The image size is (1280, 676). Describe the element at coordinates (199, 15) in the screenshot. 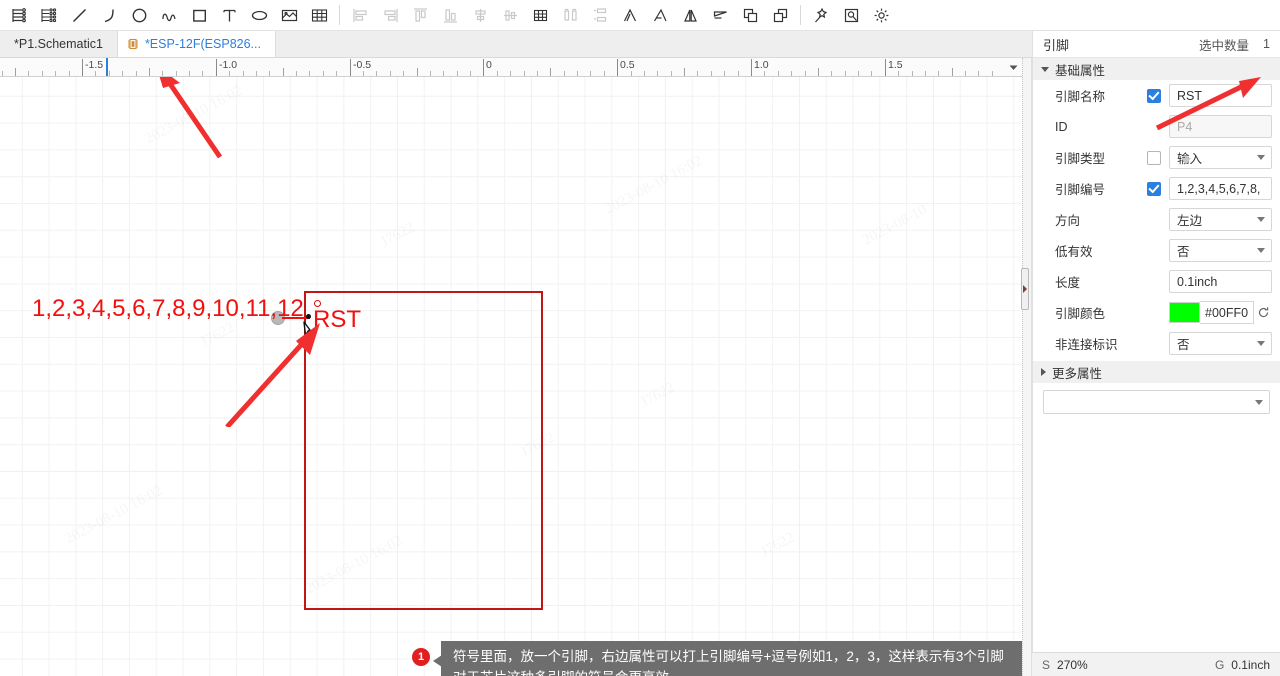

I see `rectangle-icon` at that location.